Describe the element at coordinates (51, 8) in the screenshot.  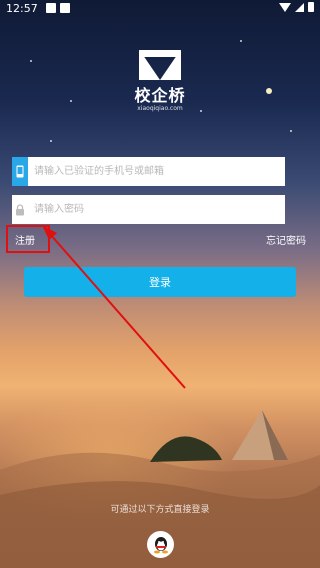
I see `notification-icon` at that location.